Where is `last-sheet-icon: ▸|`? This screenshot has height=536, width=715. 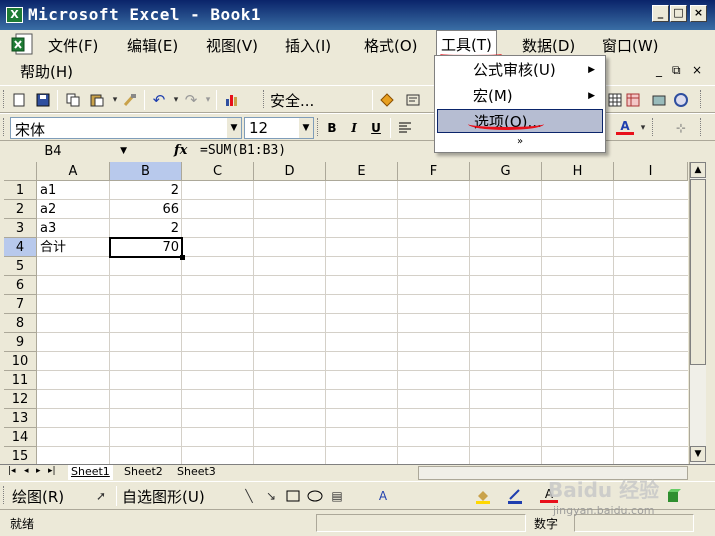 last-sheet-icon: ▸| is located at coordinates (52, 471).